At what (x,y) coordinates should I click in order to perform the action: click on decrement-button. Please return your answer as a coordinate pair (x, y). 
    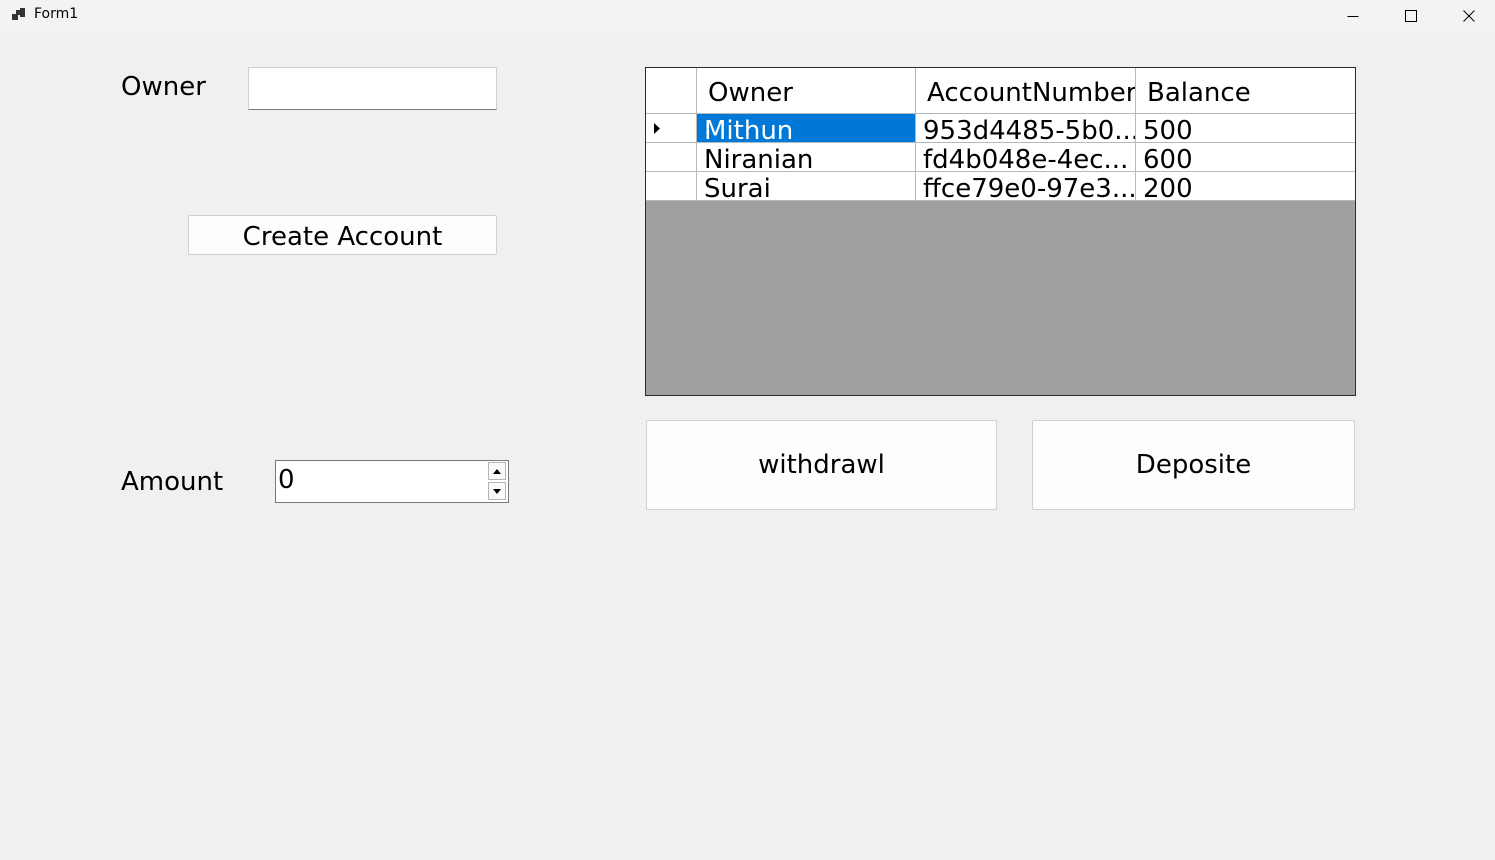
    Looking at the image, I should click on (497, 491).